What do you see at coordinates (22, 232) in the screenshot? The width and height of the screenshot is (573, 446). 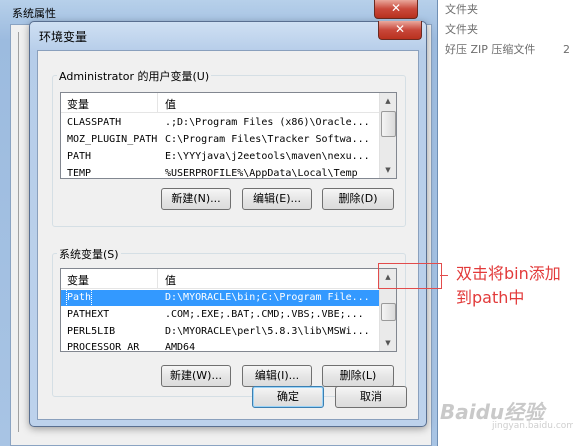 I see `tab-panel-edge` at bounding box center [22, 232].